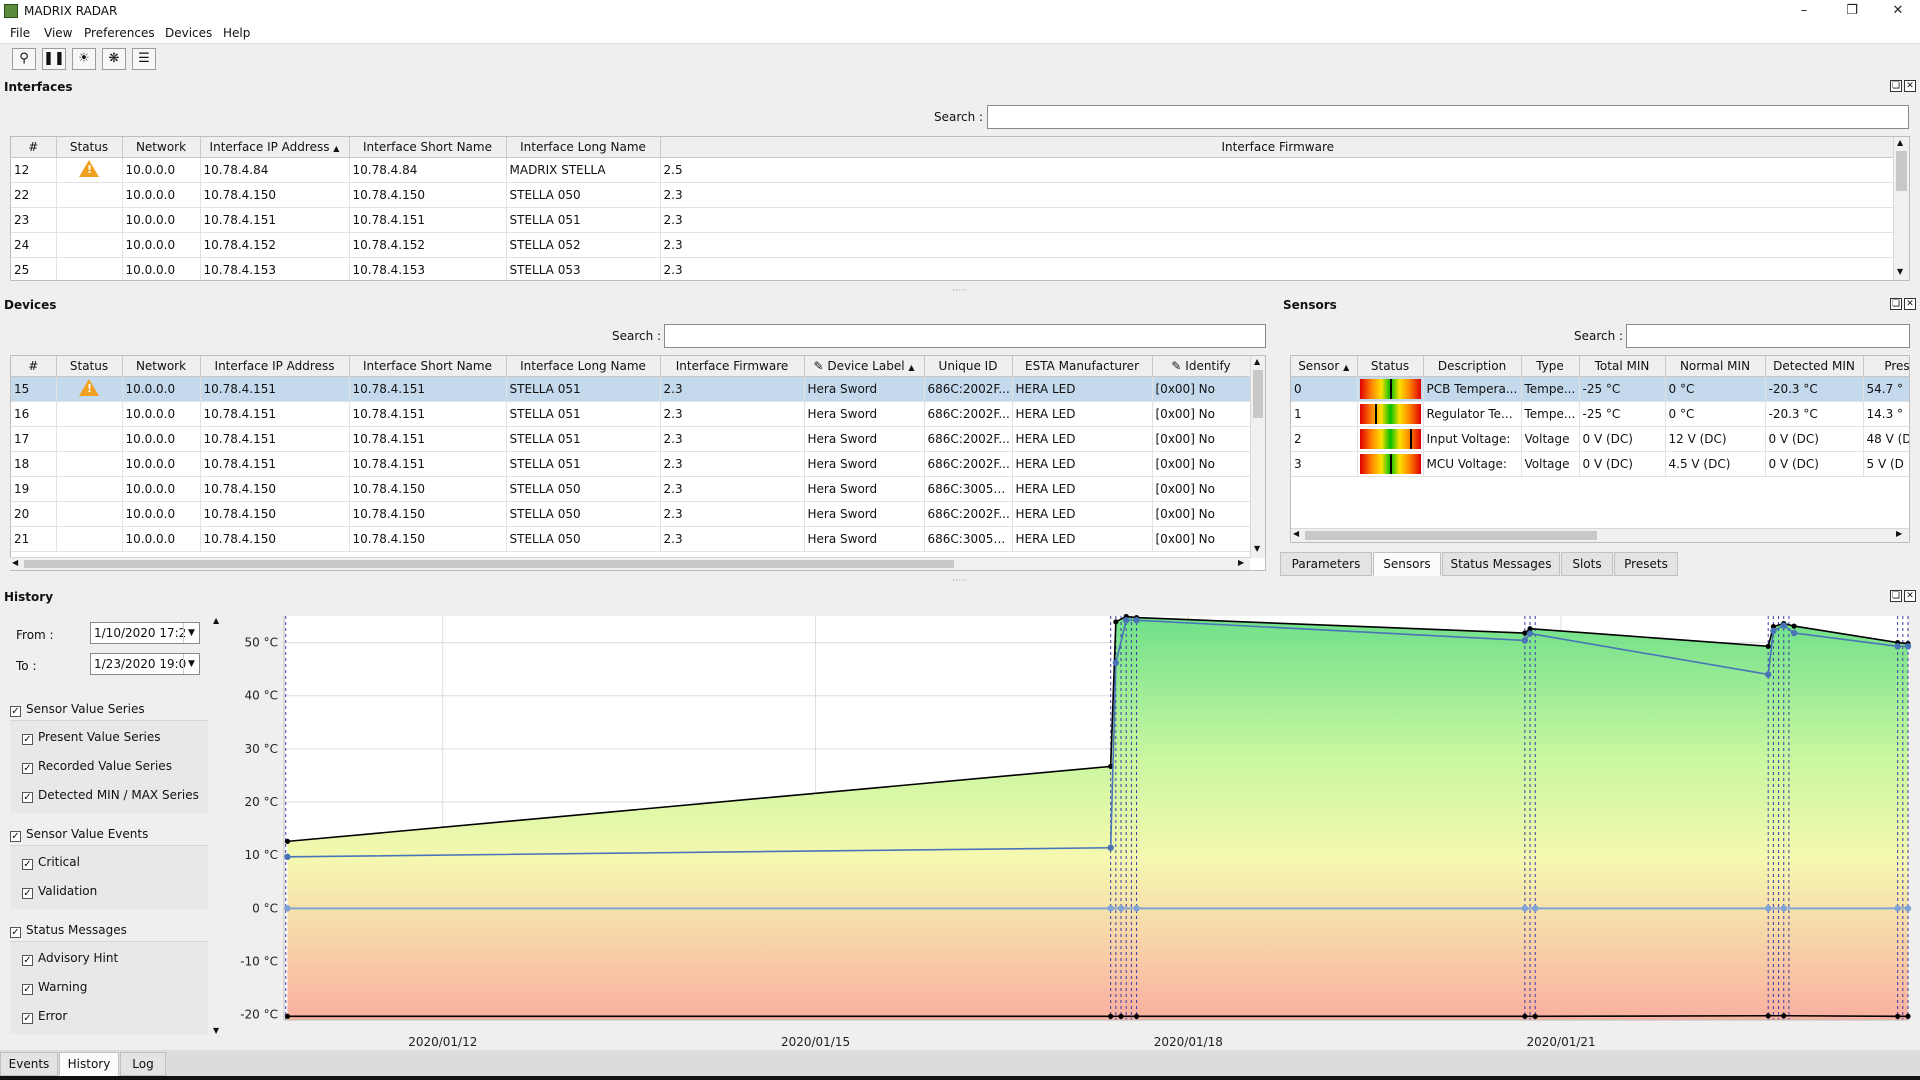 The height and width of the screenshot is (1080, 1920). I want to click on series-checkbox: ✓ Recorded Value Series, so click(97, 766).